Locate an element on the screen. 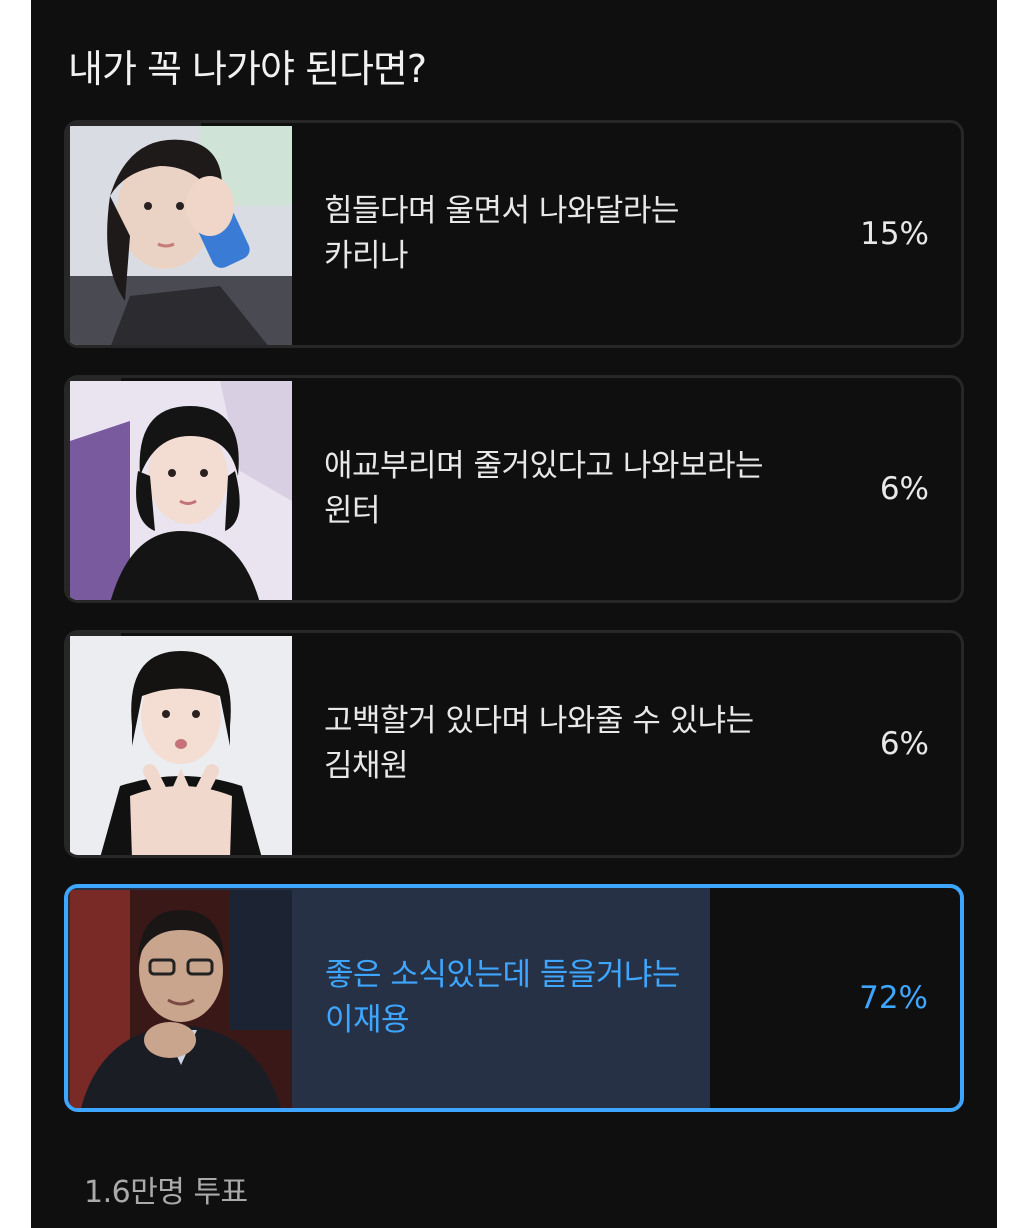  option-percent: 72% is located at coordinates (893, 998).